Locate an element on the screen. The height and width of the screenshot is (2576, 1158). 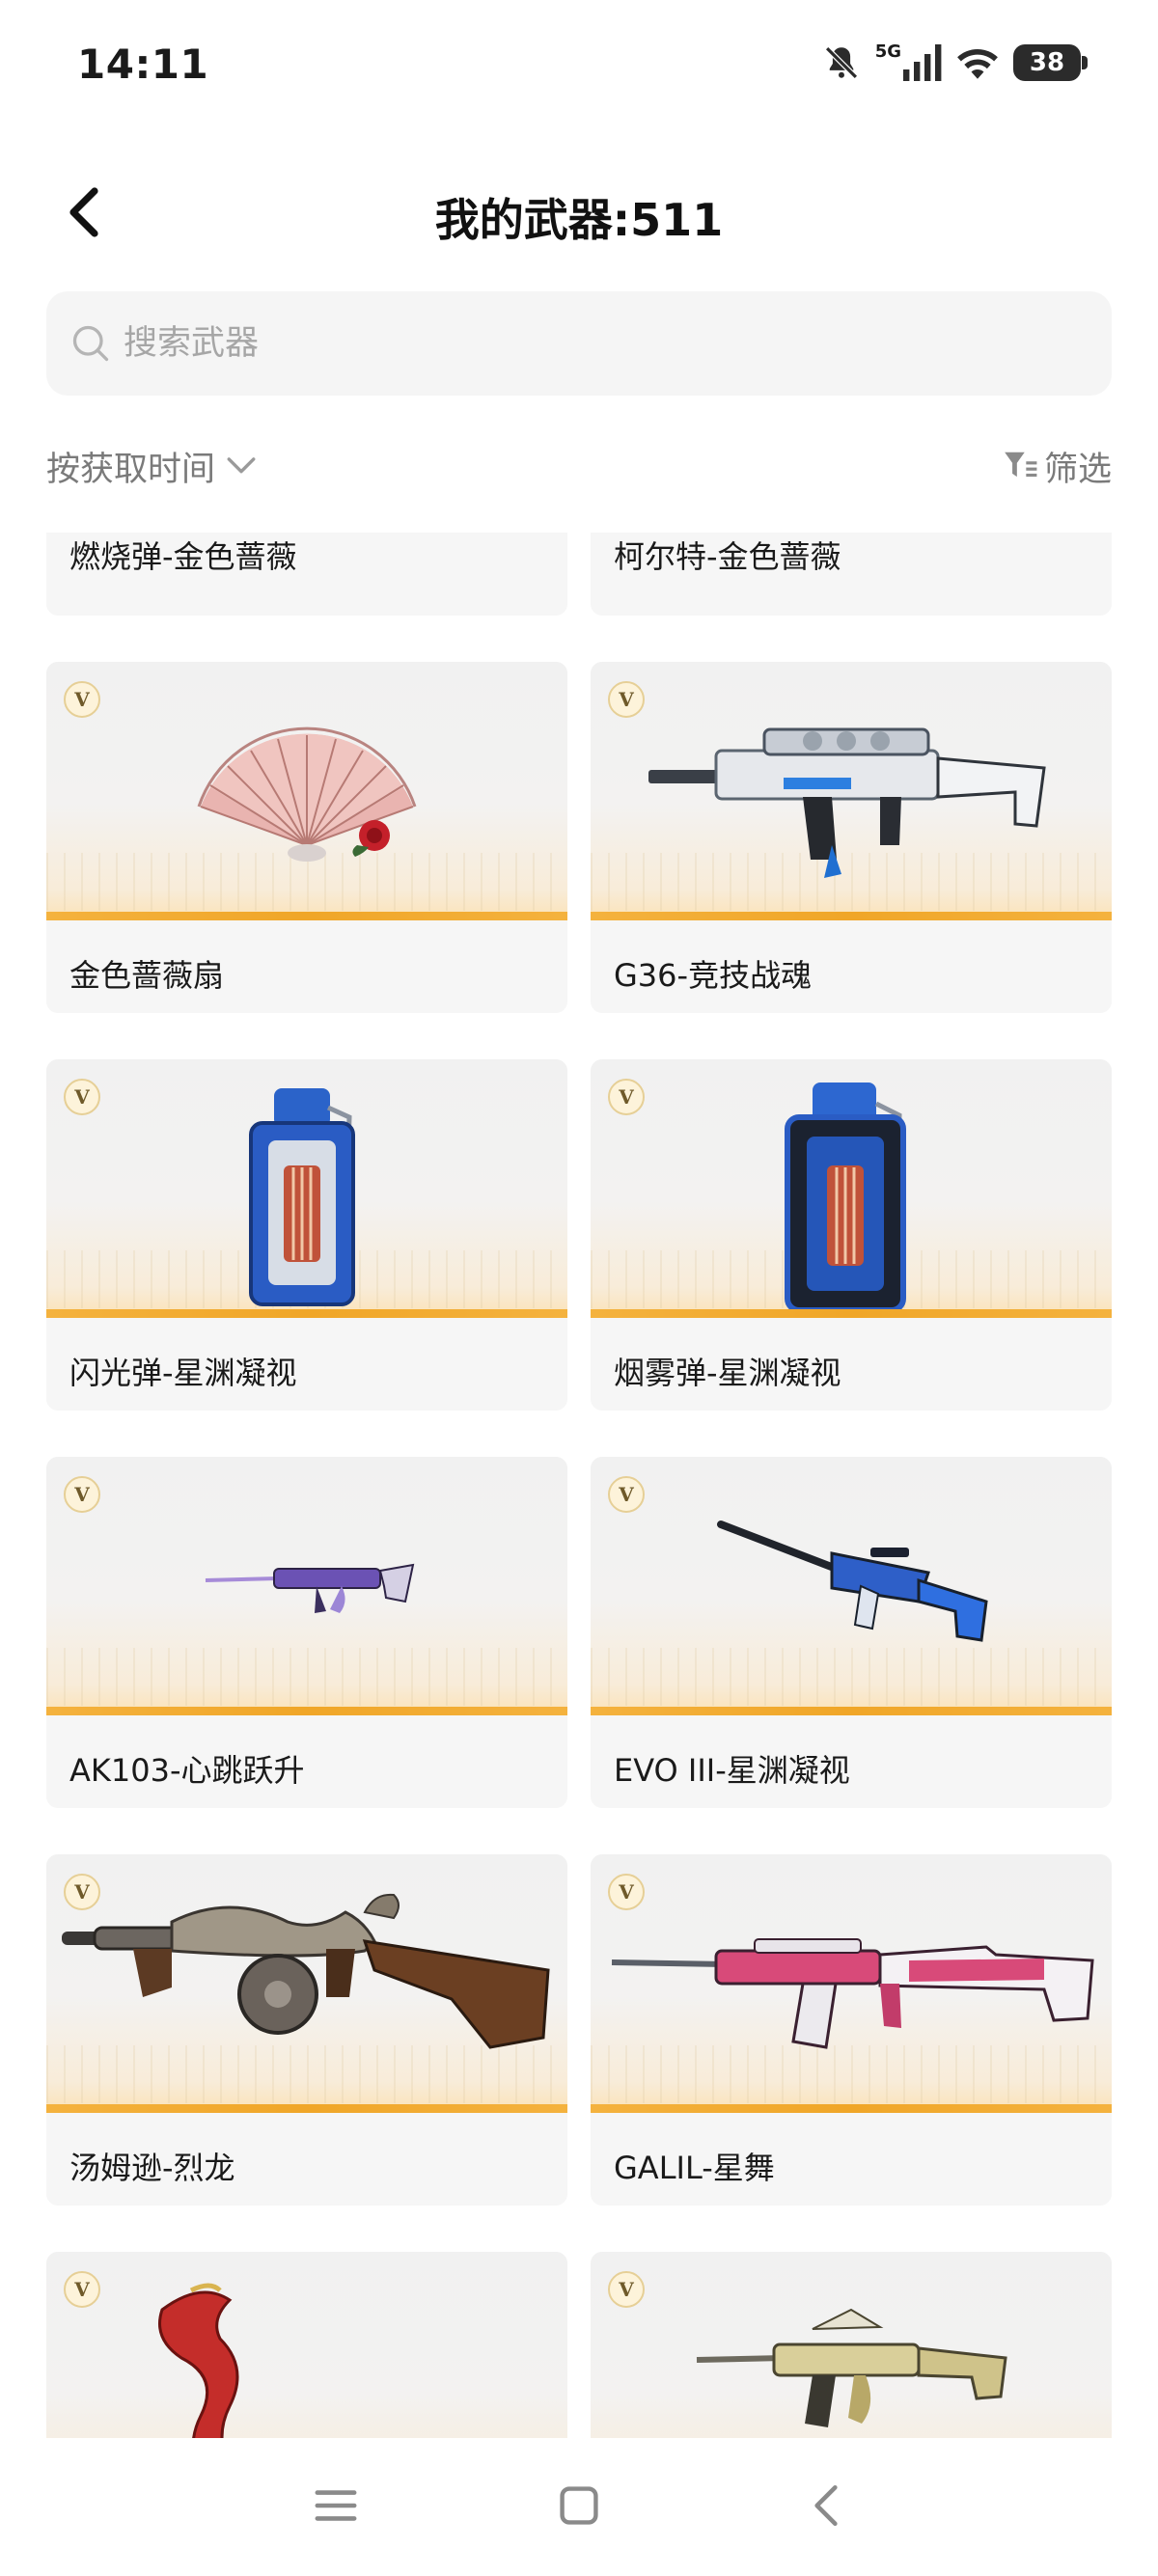
weapon-card: V GALIL-星舞 is located at coordinates (851, 2030).